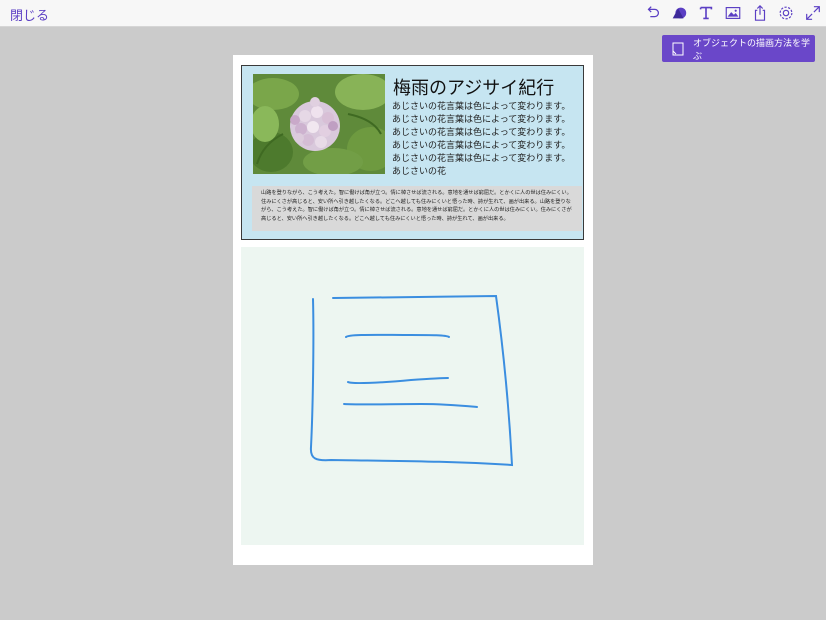  What do you see at coordinates (679, 13) in the screenshot?
I see `shapes-icon` at bounding box center [679, 13].